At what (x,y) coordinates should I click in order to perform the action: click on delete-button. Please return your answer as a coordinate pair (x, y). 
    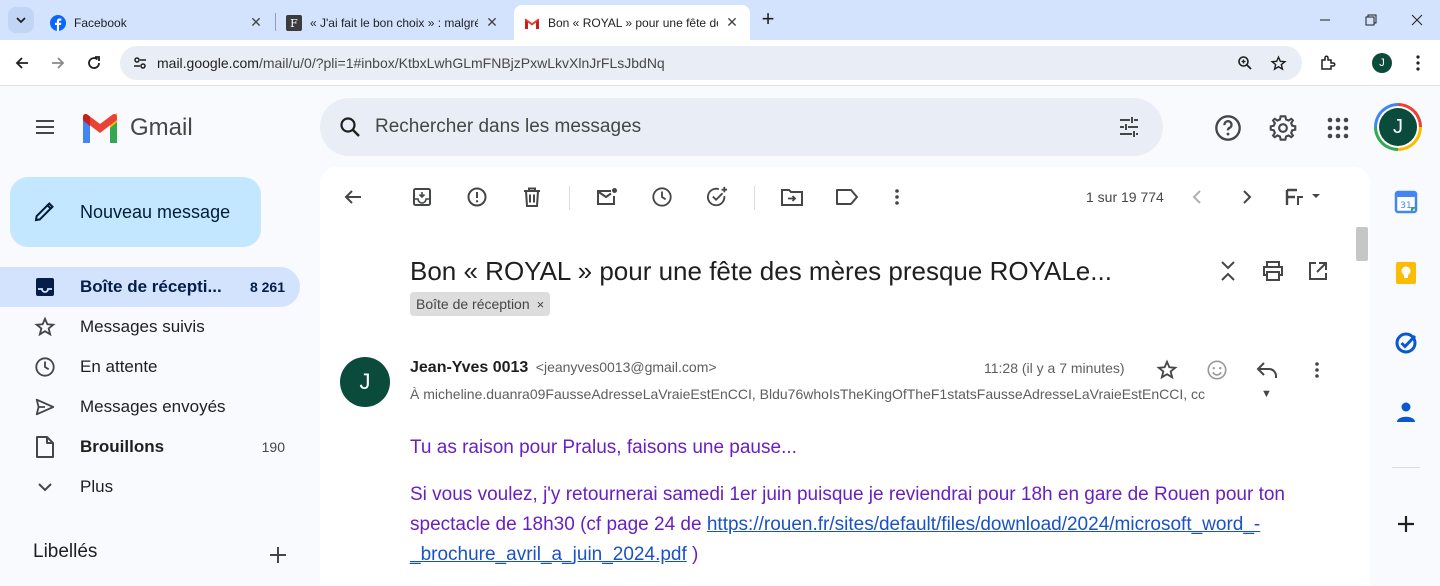
    Looking at the image, I should click on (532, 197).